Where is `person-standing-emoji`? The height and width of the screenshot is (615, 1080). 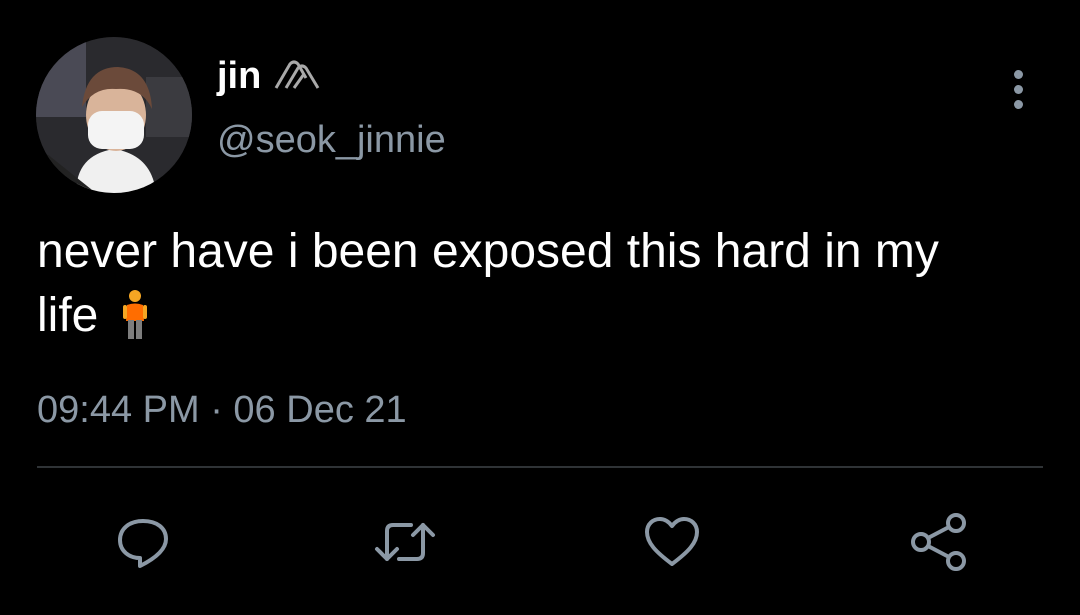
person-standing-emoji is located at coordinates (135, 323).